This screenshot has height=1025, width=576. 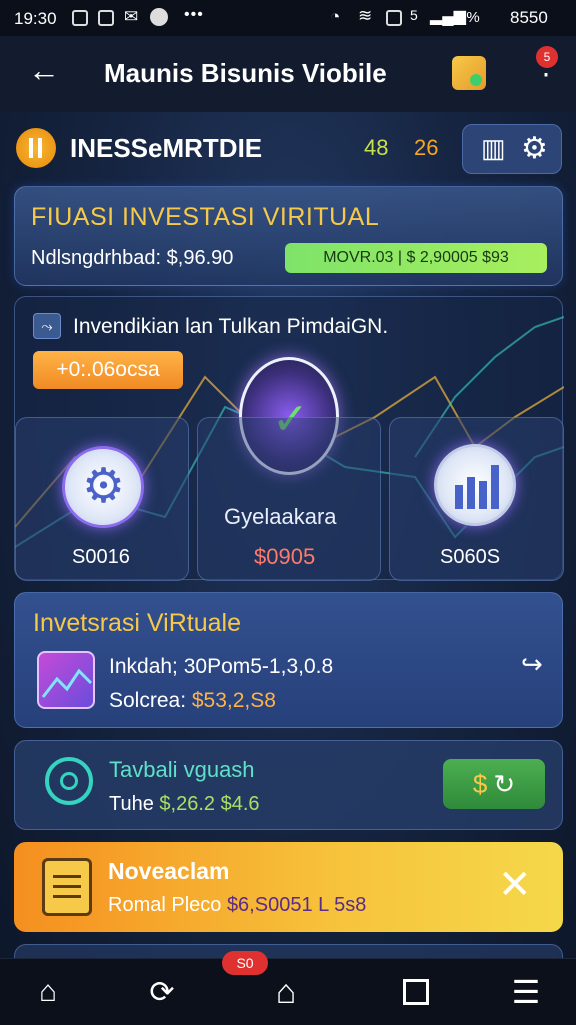 What do you see at coordinates (159, 17) in the screenshot?
I see `chat-notif-icon` at bounding box center [159, 17].